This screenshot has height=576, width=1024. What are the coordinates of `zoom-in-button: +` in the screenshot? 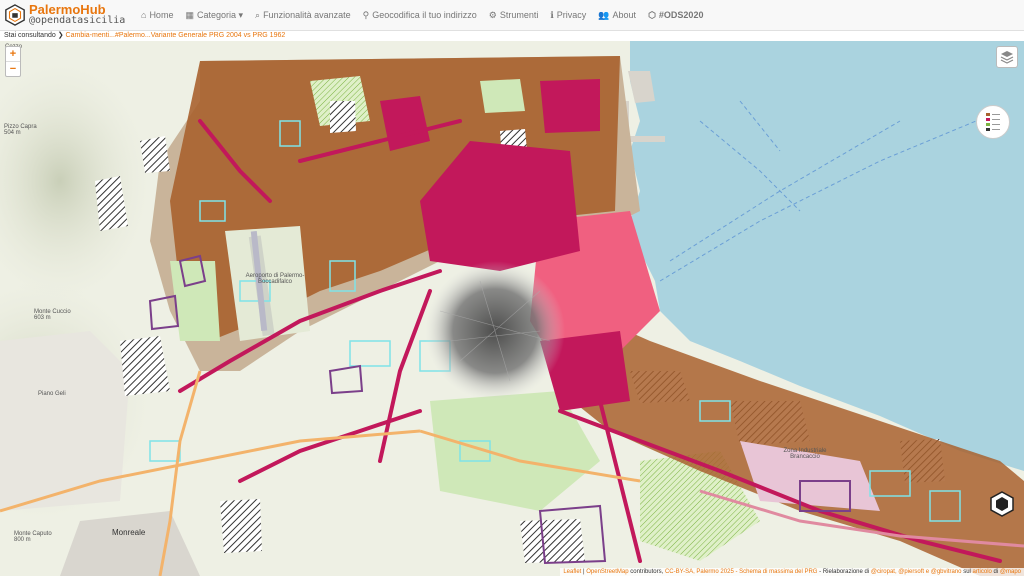 It's located at (13, 54).